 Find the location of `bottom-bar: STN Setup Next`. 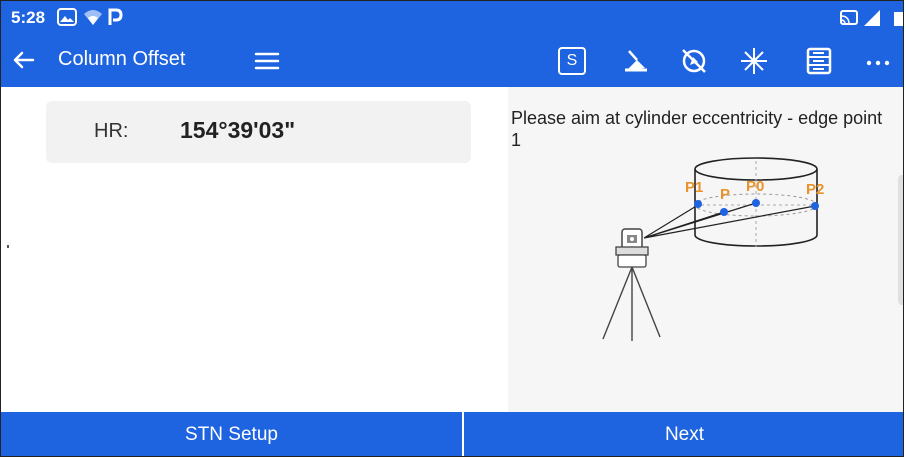

bottom-bar: STN Setup Next is located at coordinates (452, 434).